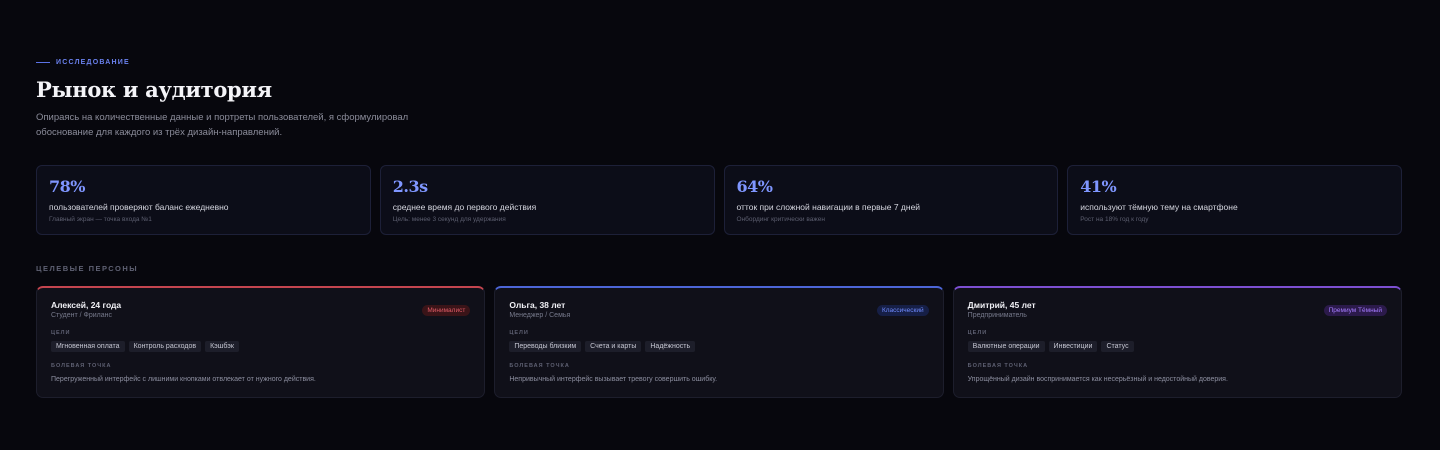 The width and height of the screenshot is (1440, 450). What do you see at coordinates (43, 62) in the screenshot?
I see `eyebrow-line` at bounding box center [43, 62].